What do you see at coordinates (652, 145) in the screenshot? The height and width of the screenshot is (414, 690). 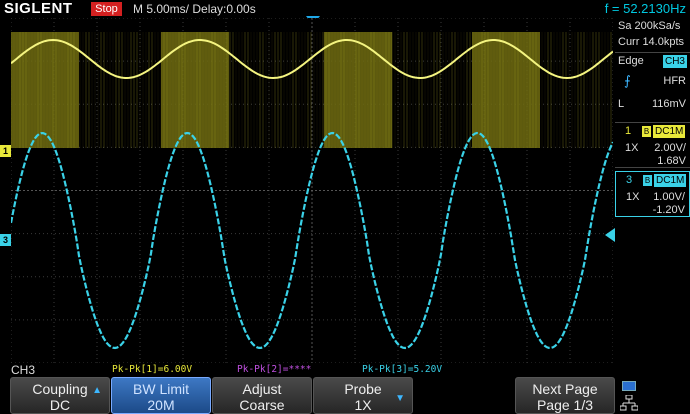 I see `ch1-info-box: 1 B DC1M 1X 2.00V/ 1.68V` at bounding box center [652, 145].